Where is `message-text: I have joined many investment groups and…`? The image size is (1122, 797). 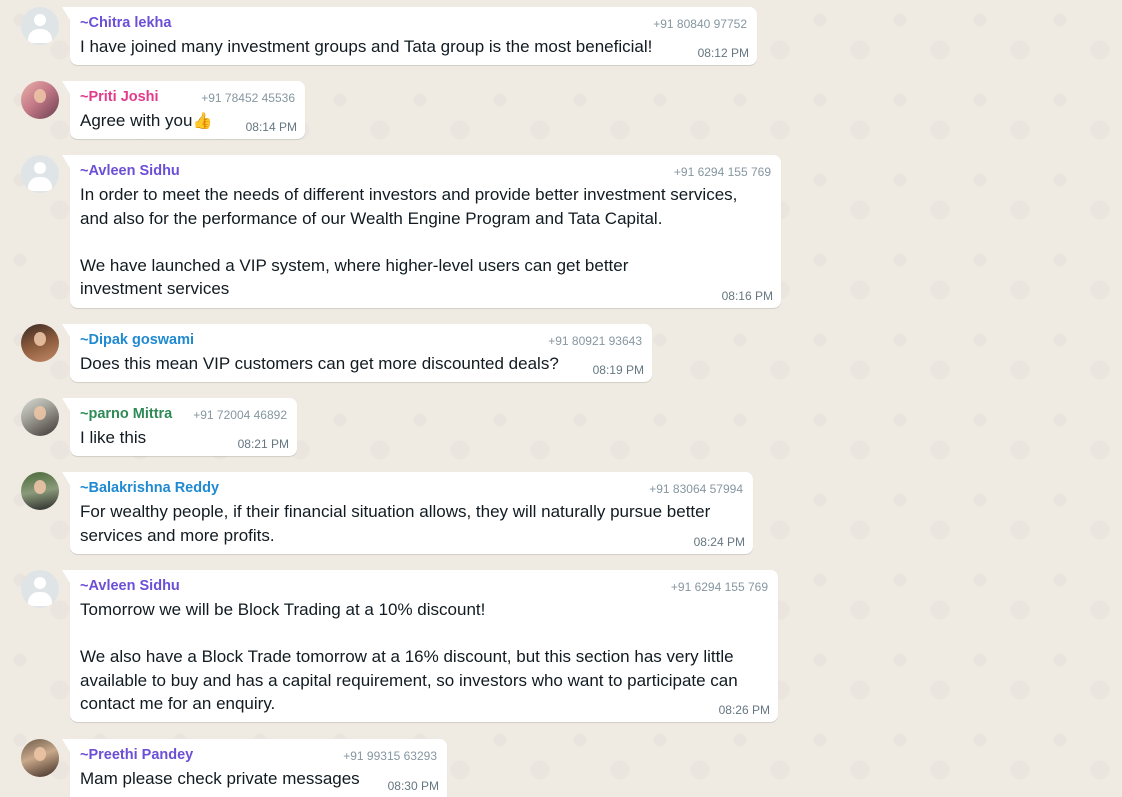 message-text: I have joined many investment groups and… is located at coordinates (366, 46).